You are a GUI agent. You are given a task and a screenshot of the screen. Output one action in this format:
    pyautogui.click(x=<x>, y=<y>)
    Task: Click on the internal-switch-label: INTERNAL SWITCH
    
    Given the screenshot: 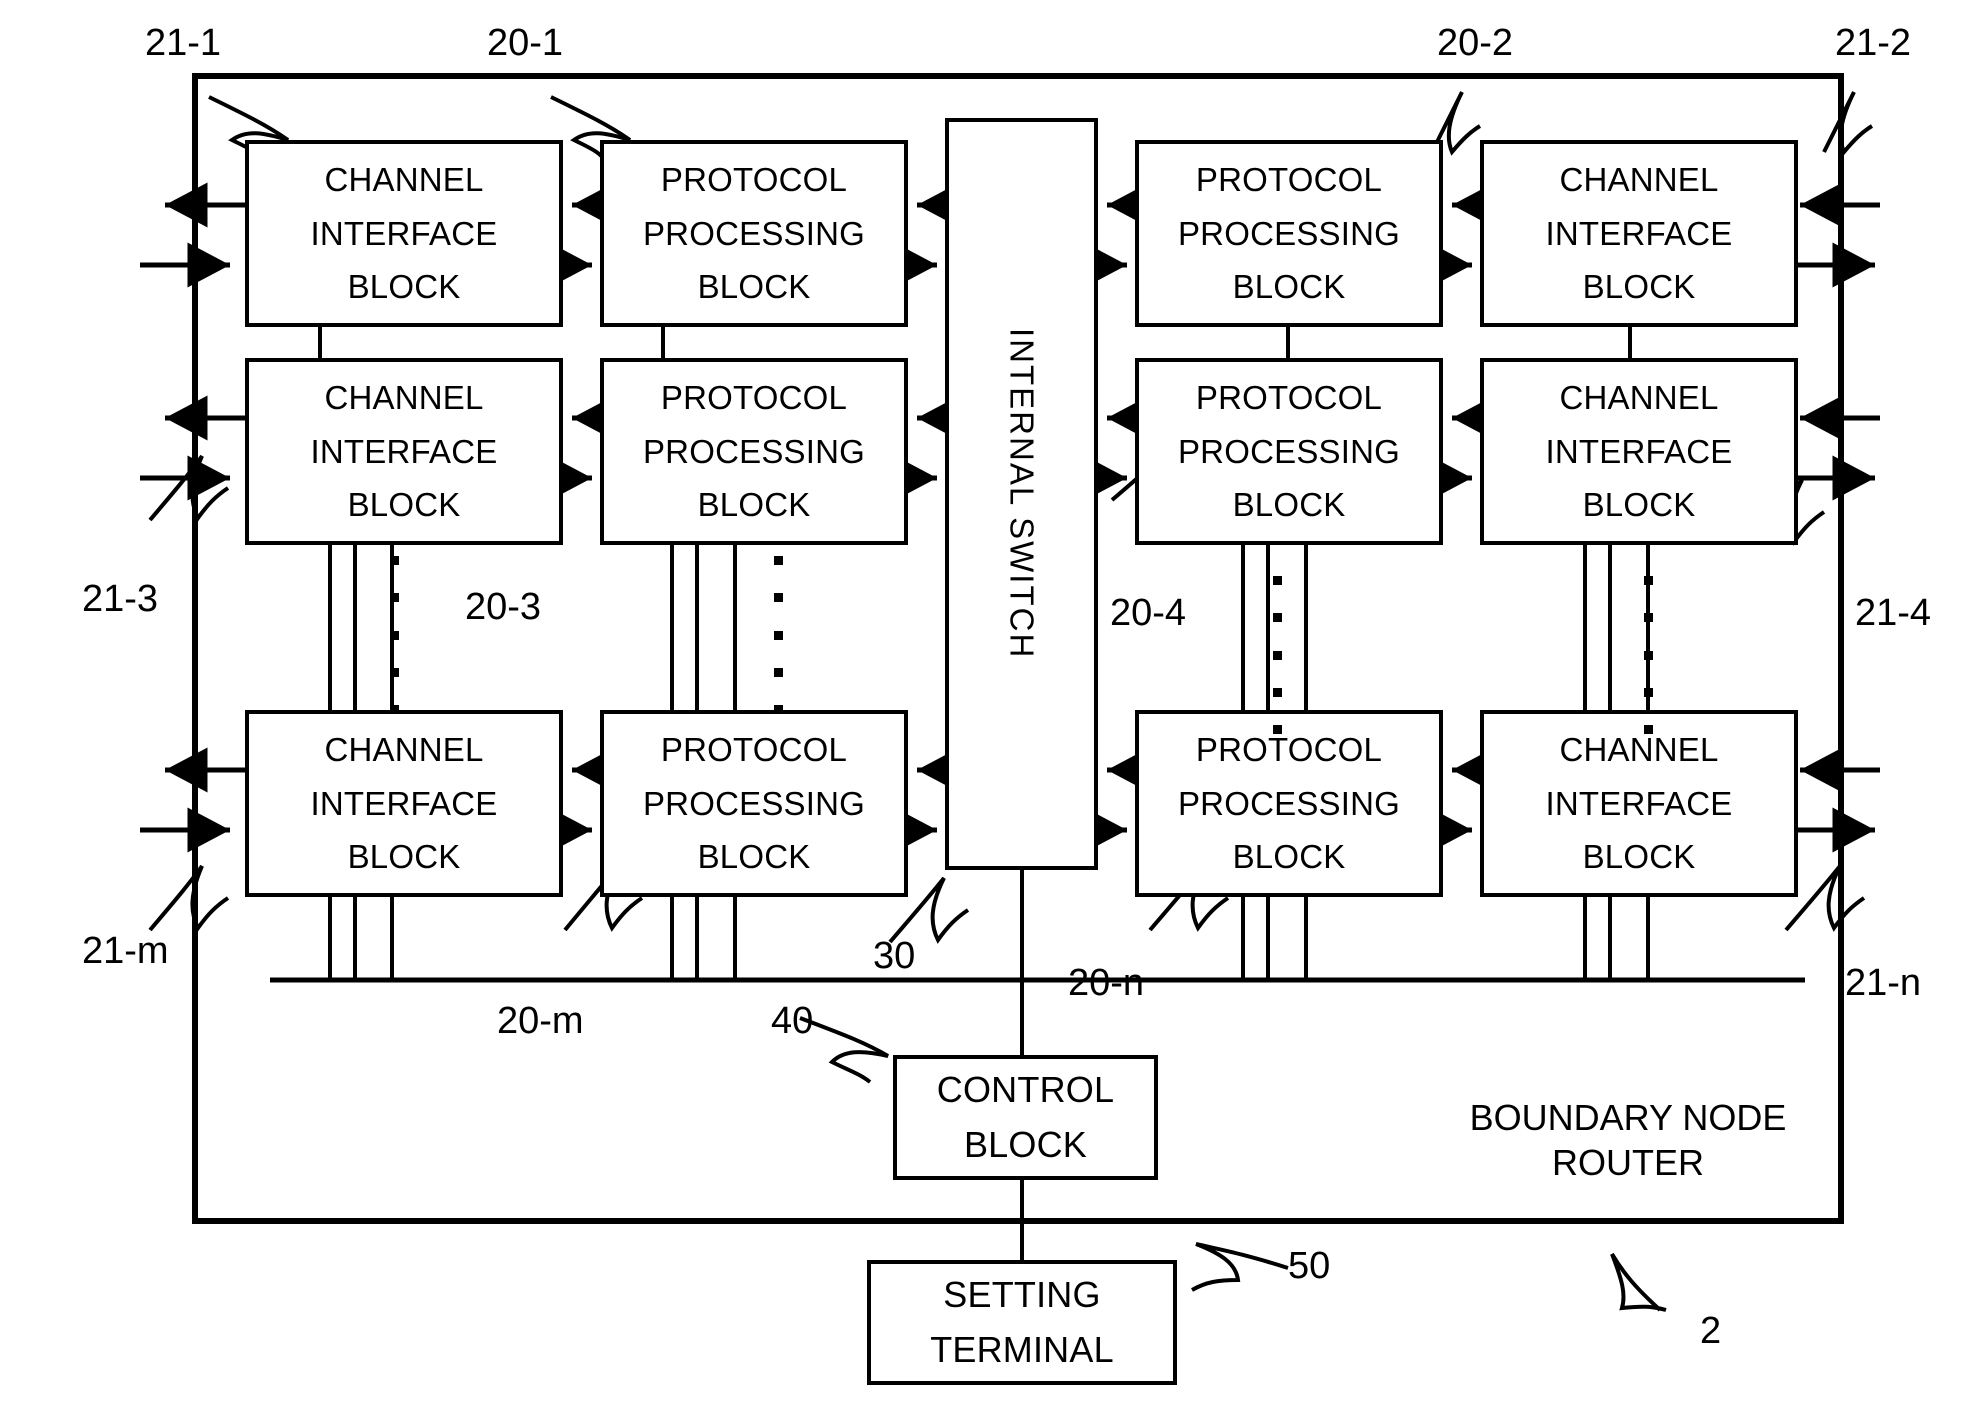 What is the action you would take?
    pyautogui.click(x=1022, y=494)
    